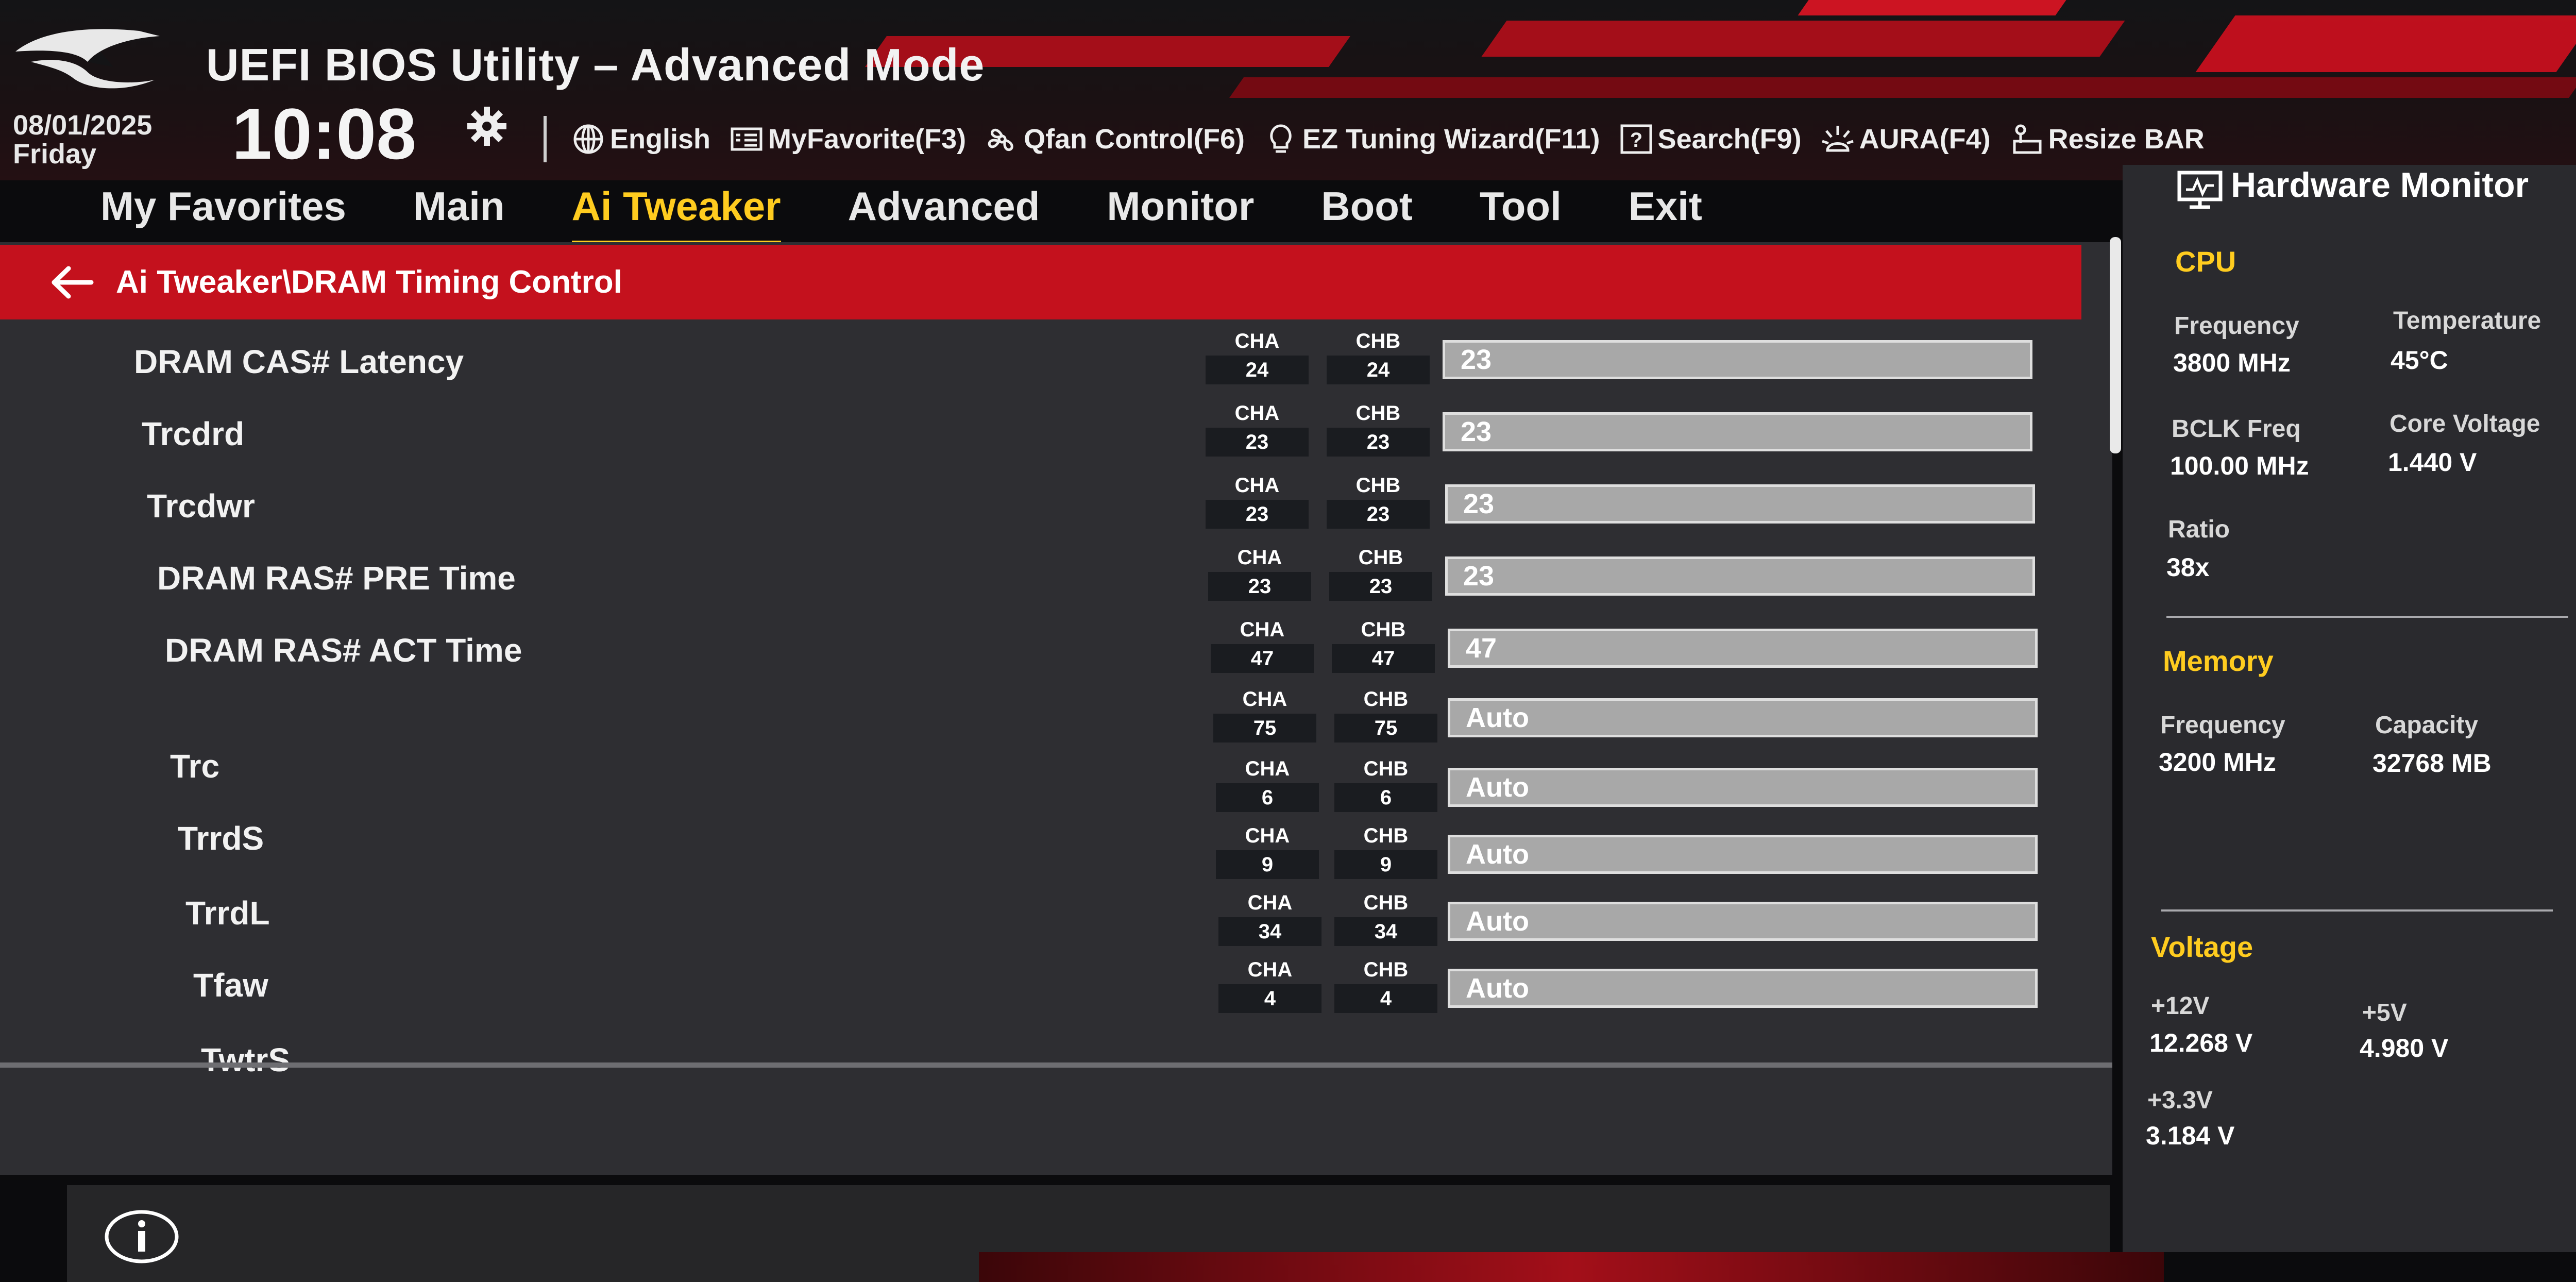 This screenshot has width=2576, height=1282. What do you see at coordinates (1636, 139) in the screenshot?
I see `help-icon: ?` at bounding box center [1636, 139].